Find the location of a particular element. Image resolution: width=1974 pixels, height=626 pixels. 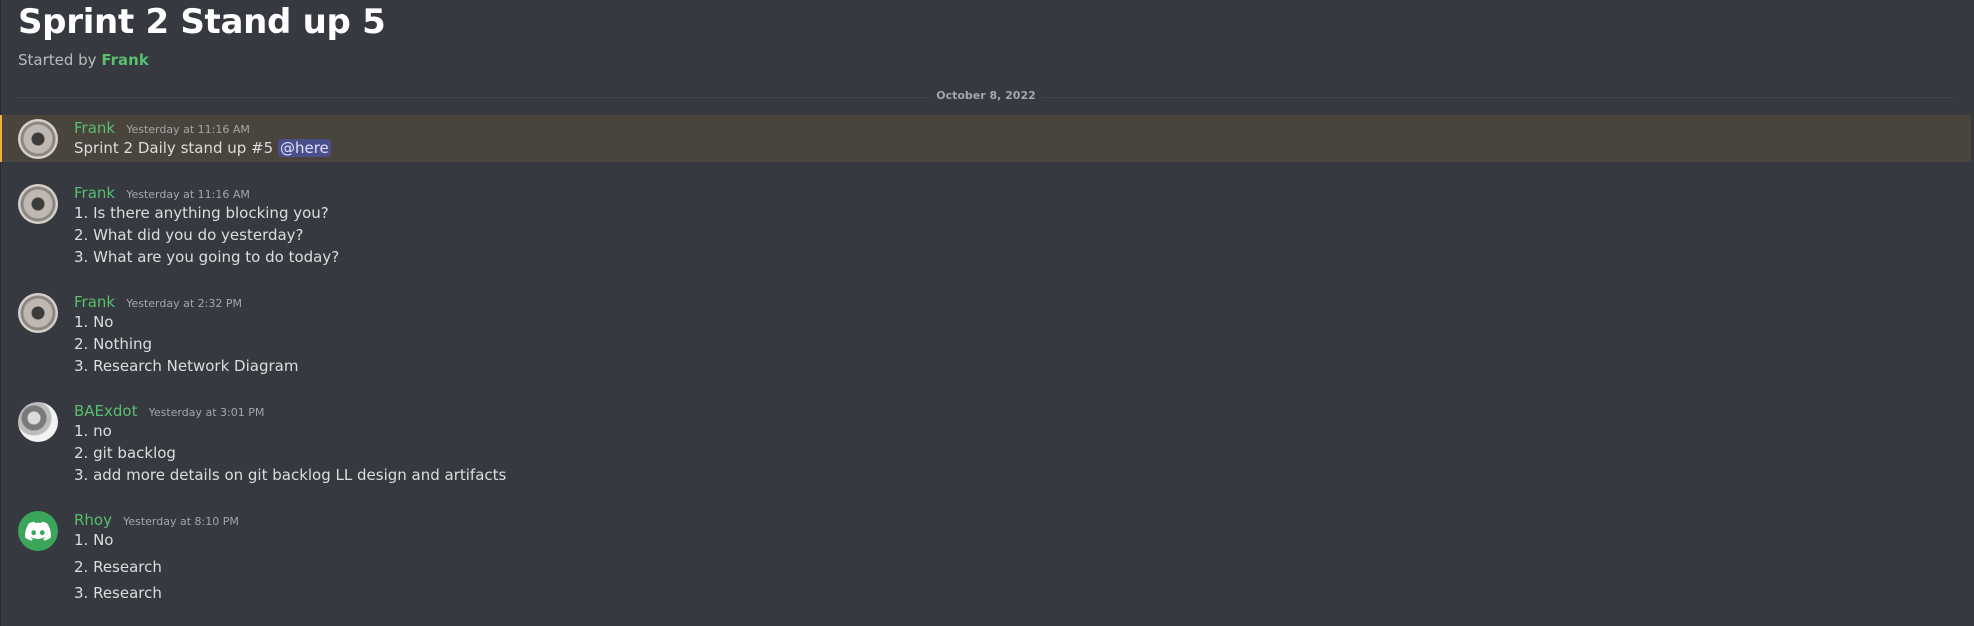

started-by-label: Started by is located at coordinates (57, 60).